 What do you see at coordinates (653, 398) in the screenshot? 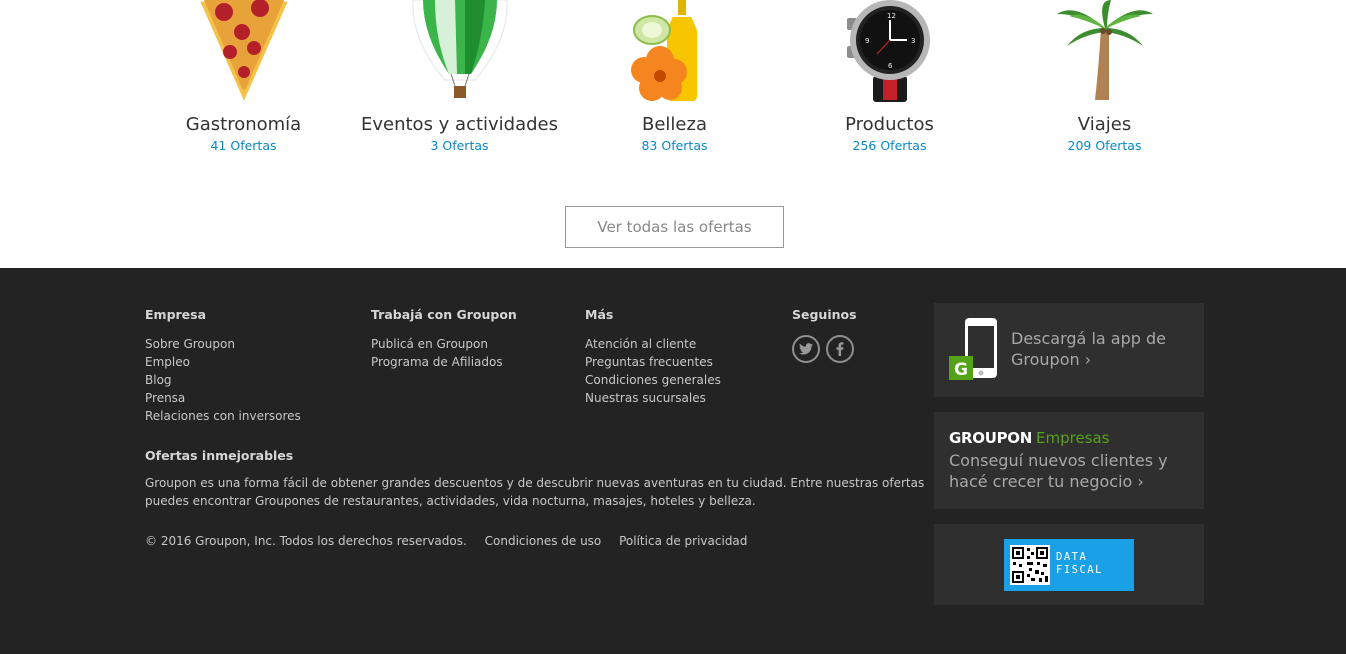
I see `footer-link-sucursales: Nuestras sucursales` at bounding box center [653, 398].